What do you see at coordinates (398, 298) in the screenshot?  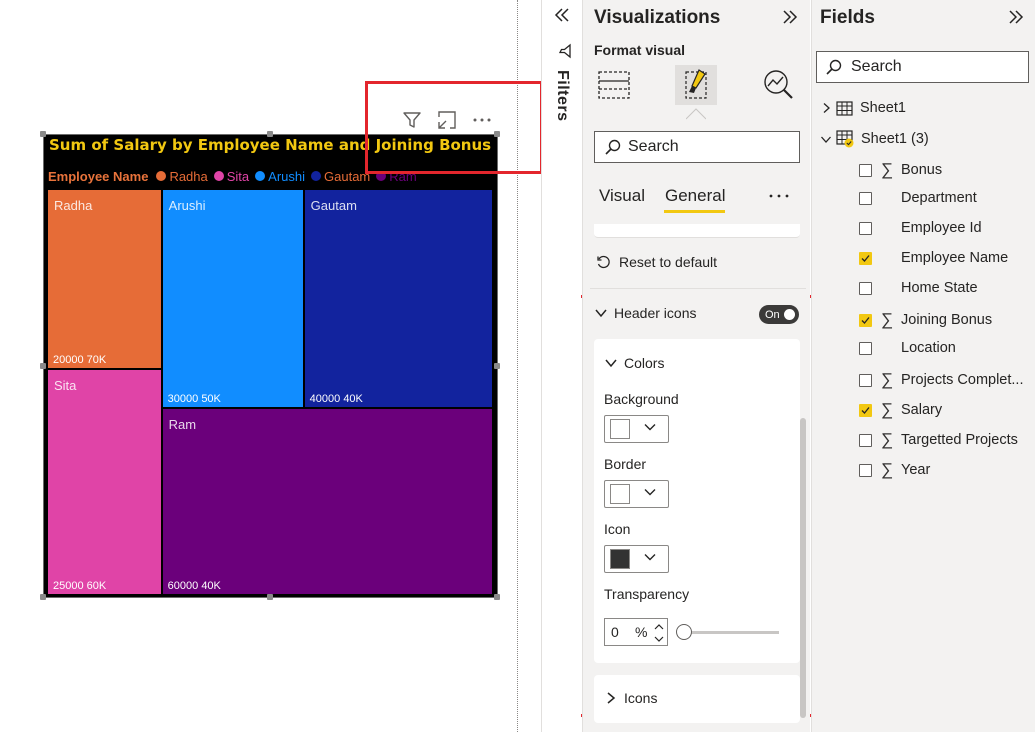 I see `treemap-tile: Gautam 40000 40K` at bounding box center [398, 298].